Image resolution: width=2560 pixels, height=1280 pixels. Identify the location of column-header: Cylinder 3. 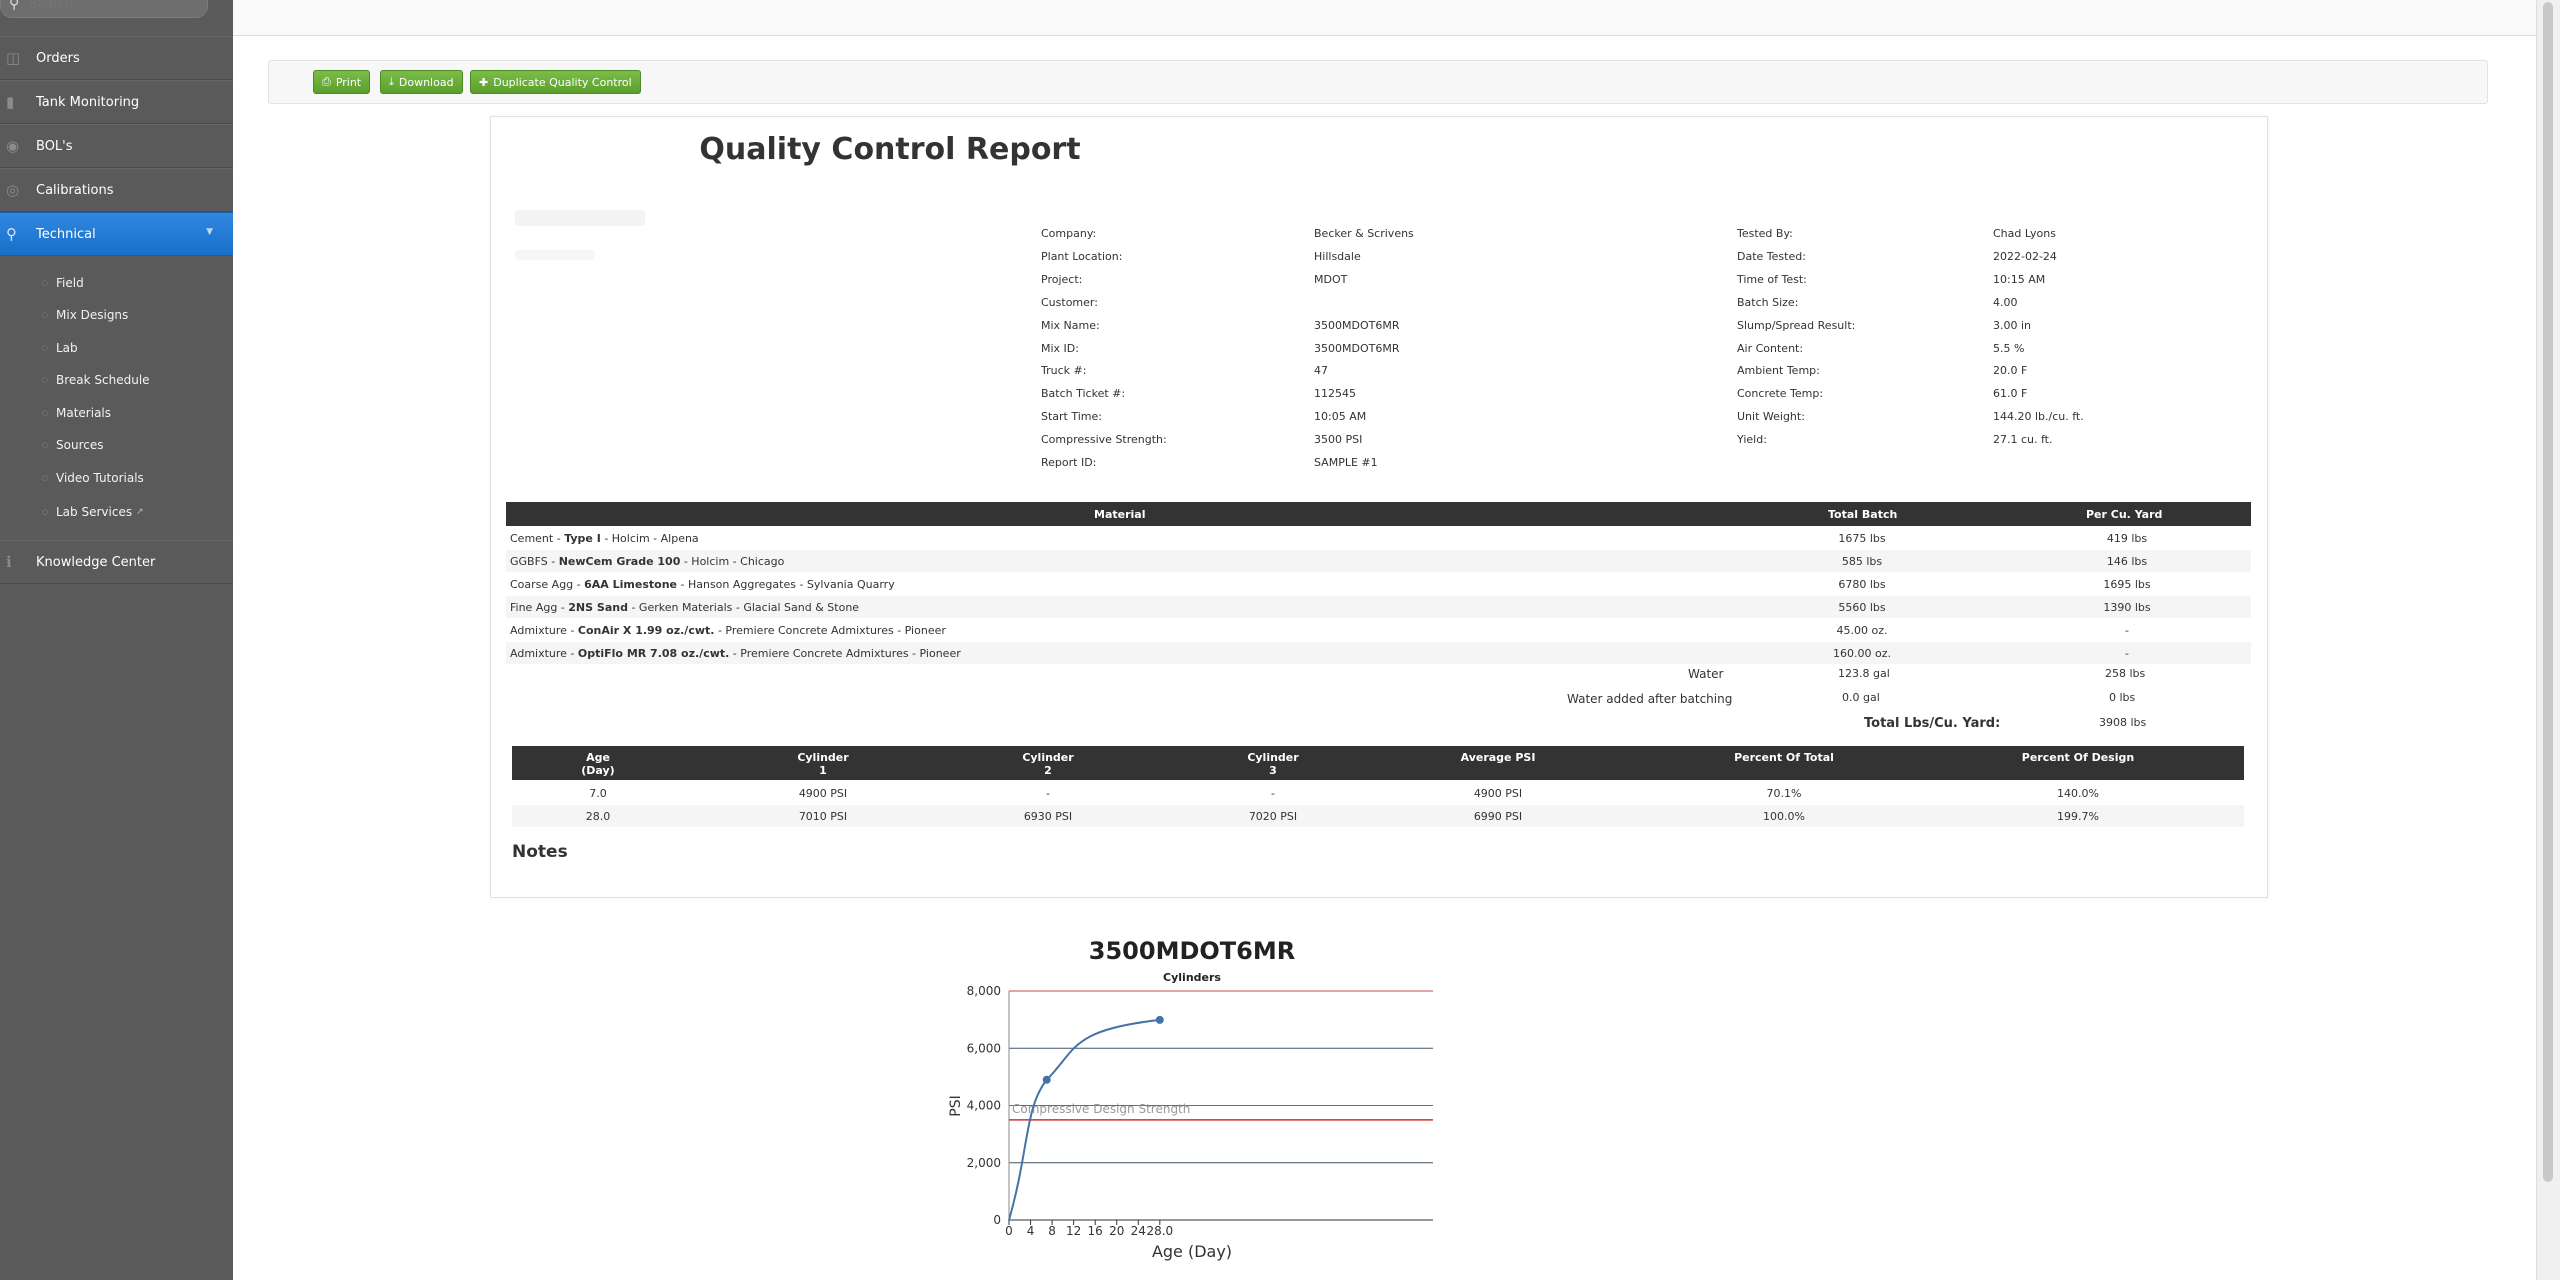
(1273, 764).